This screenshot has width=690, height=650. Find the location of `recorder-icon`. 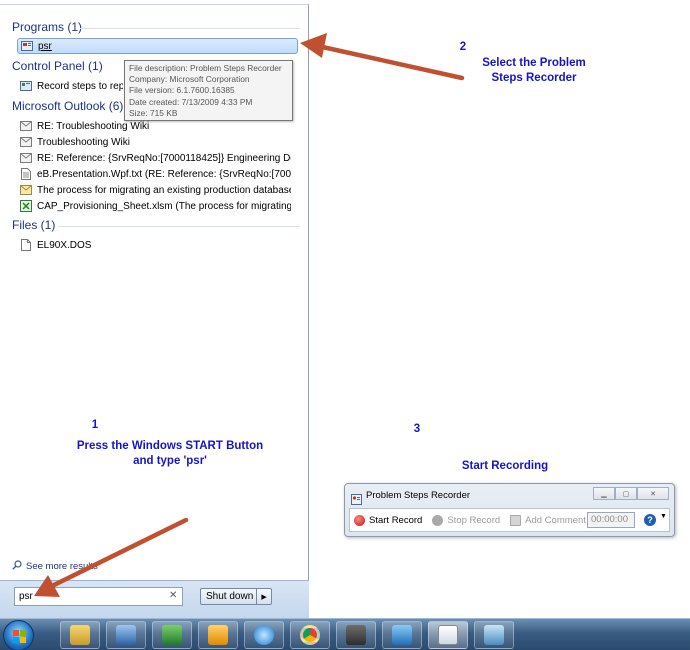

recorder-icon is located at coordinates (448, 635).